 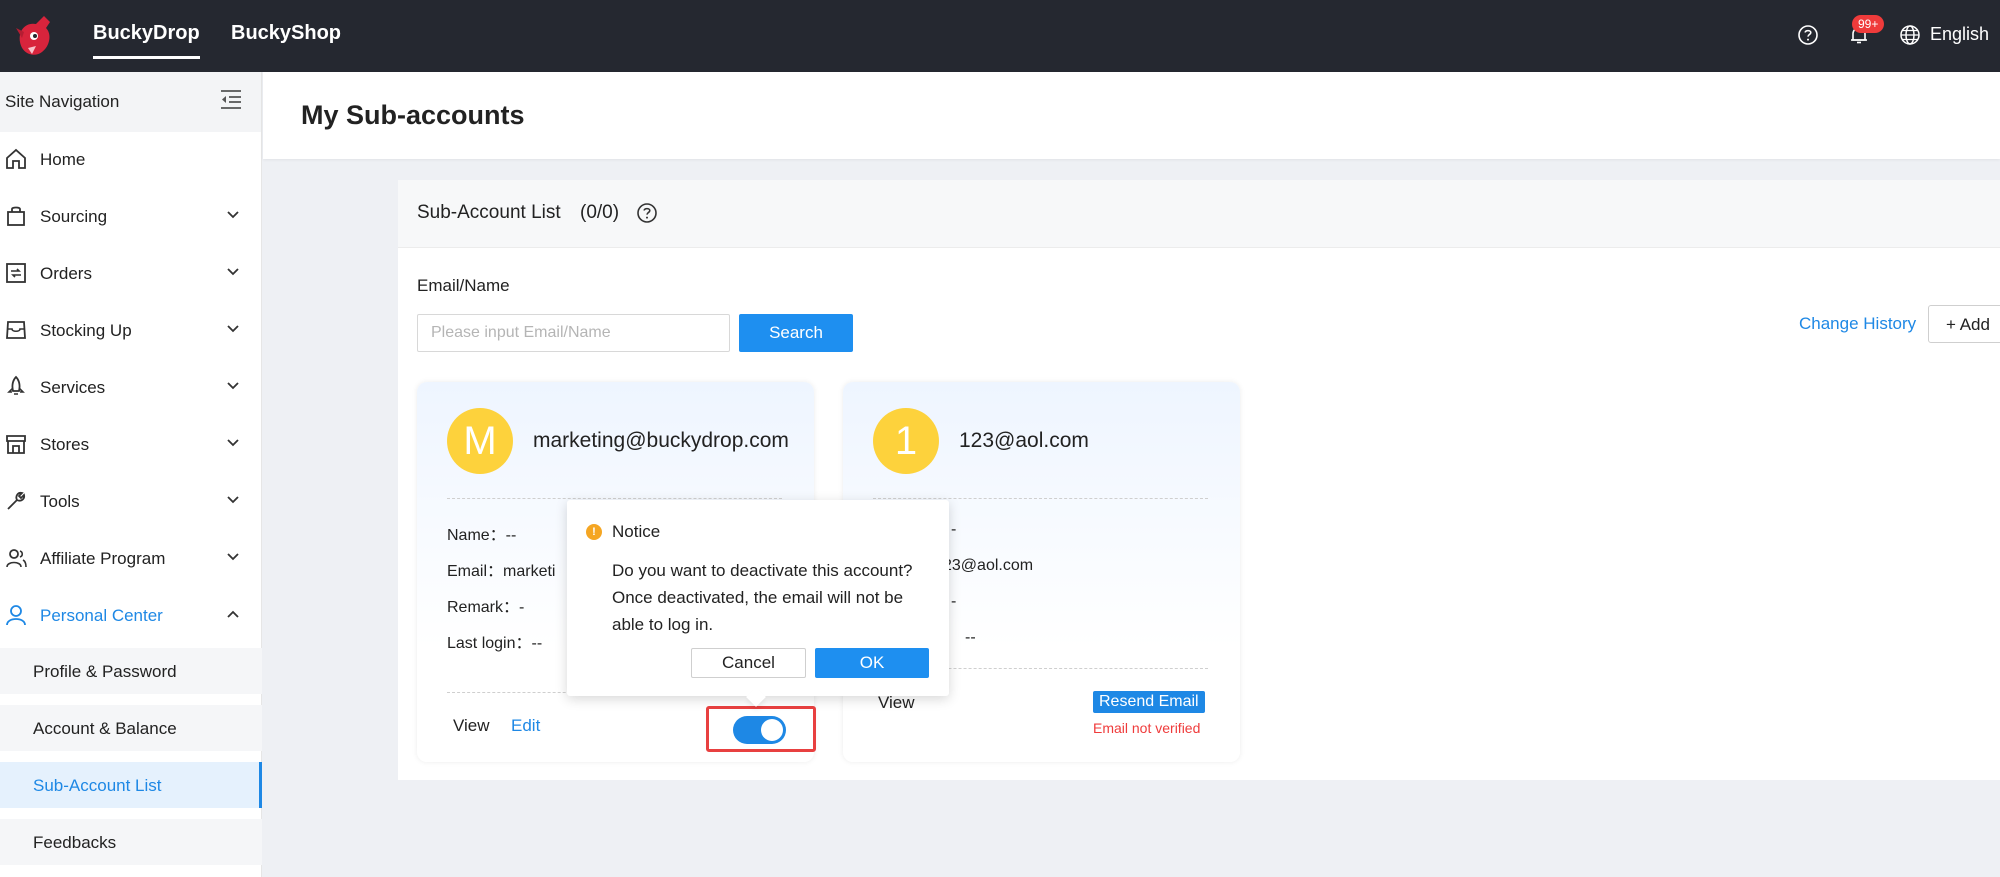 I want to click on account-email: 123@aol.com, so click(x=1024, y=440).